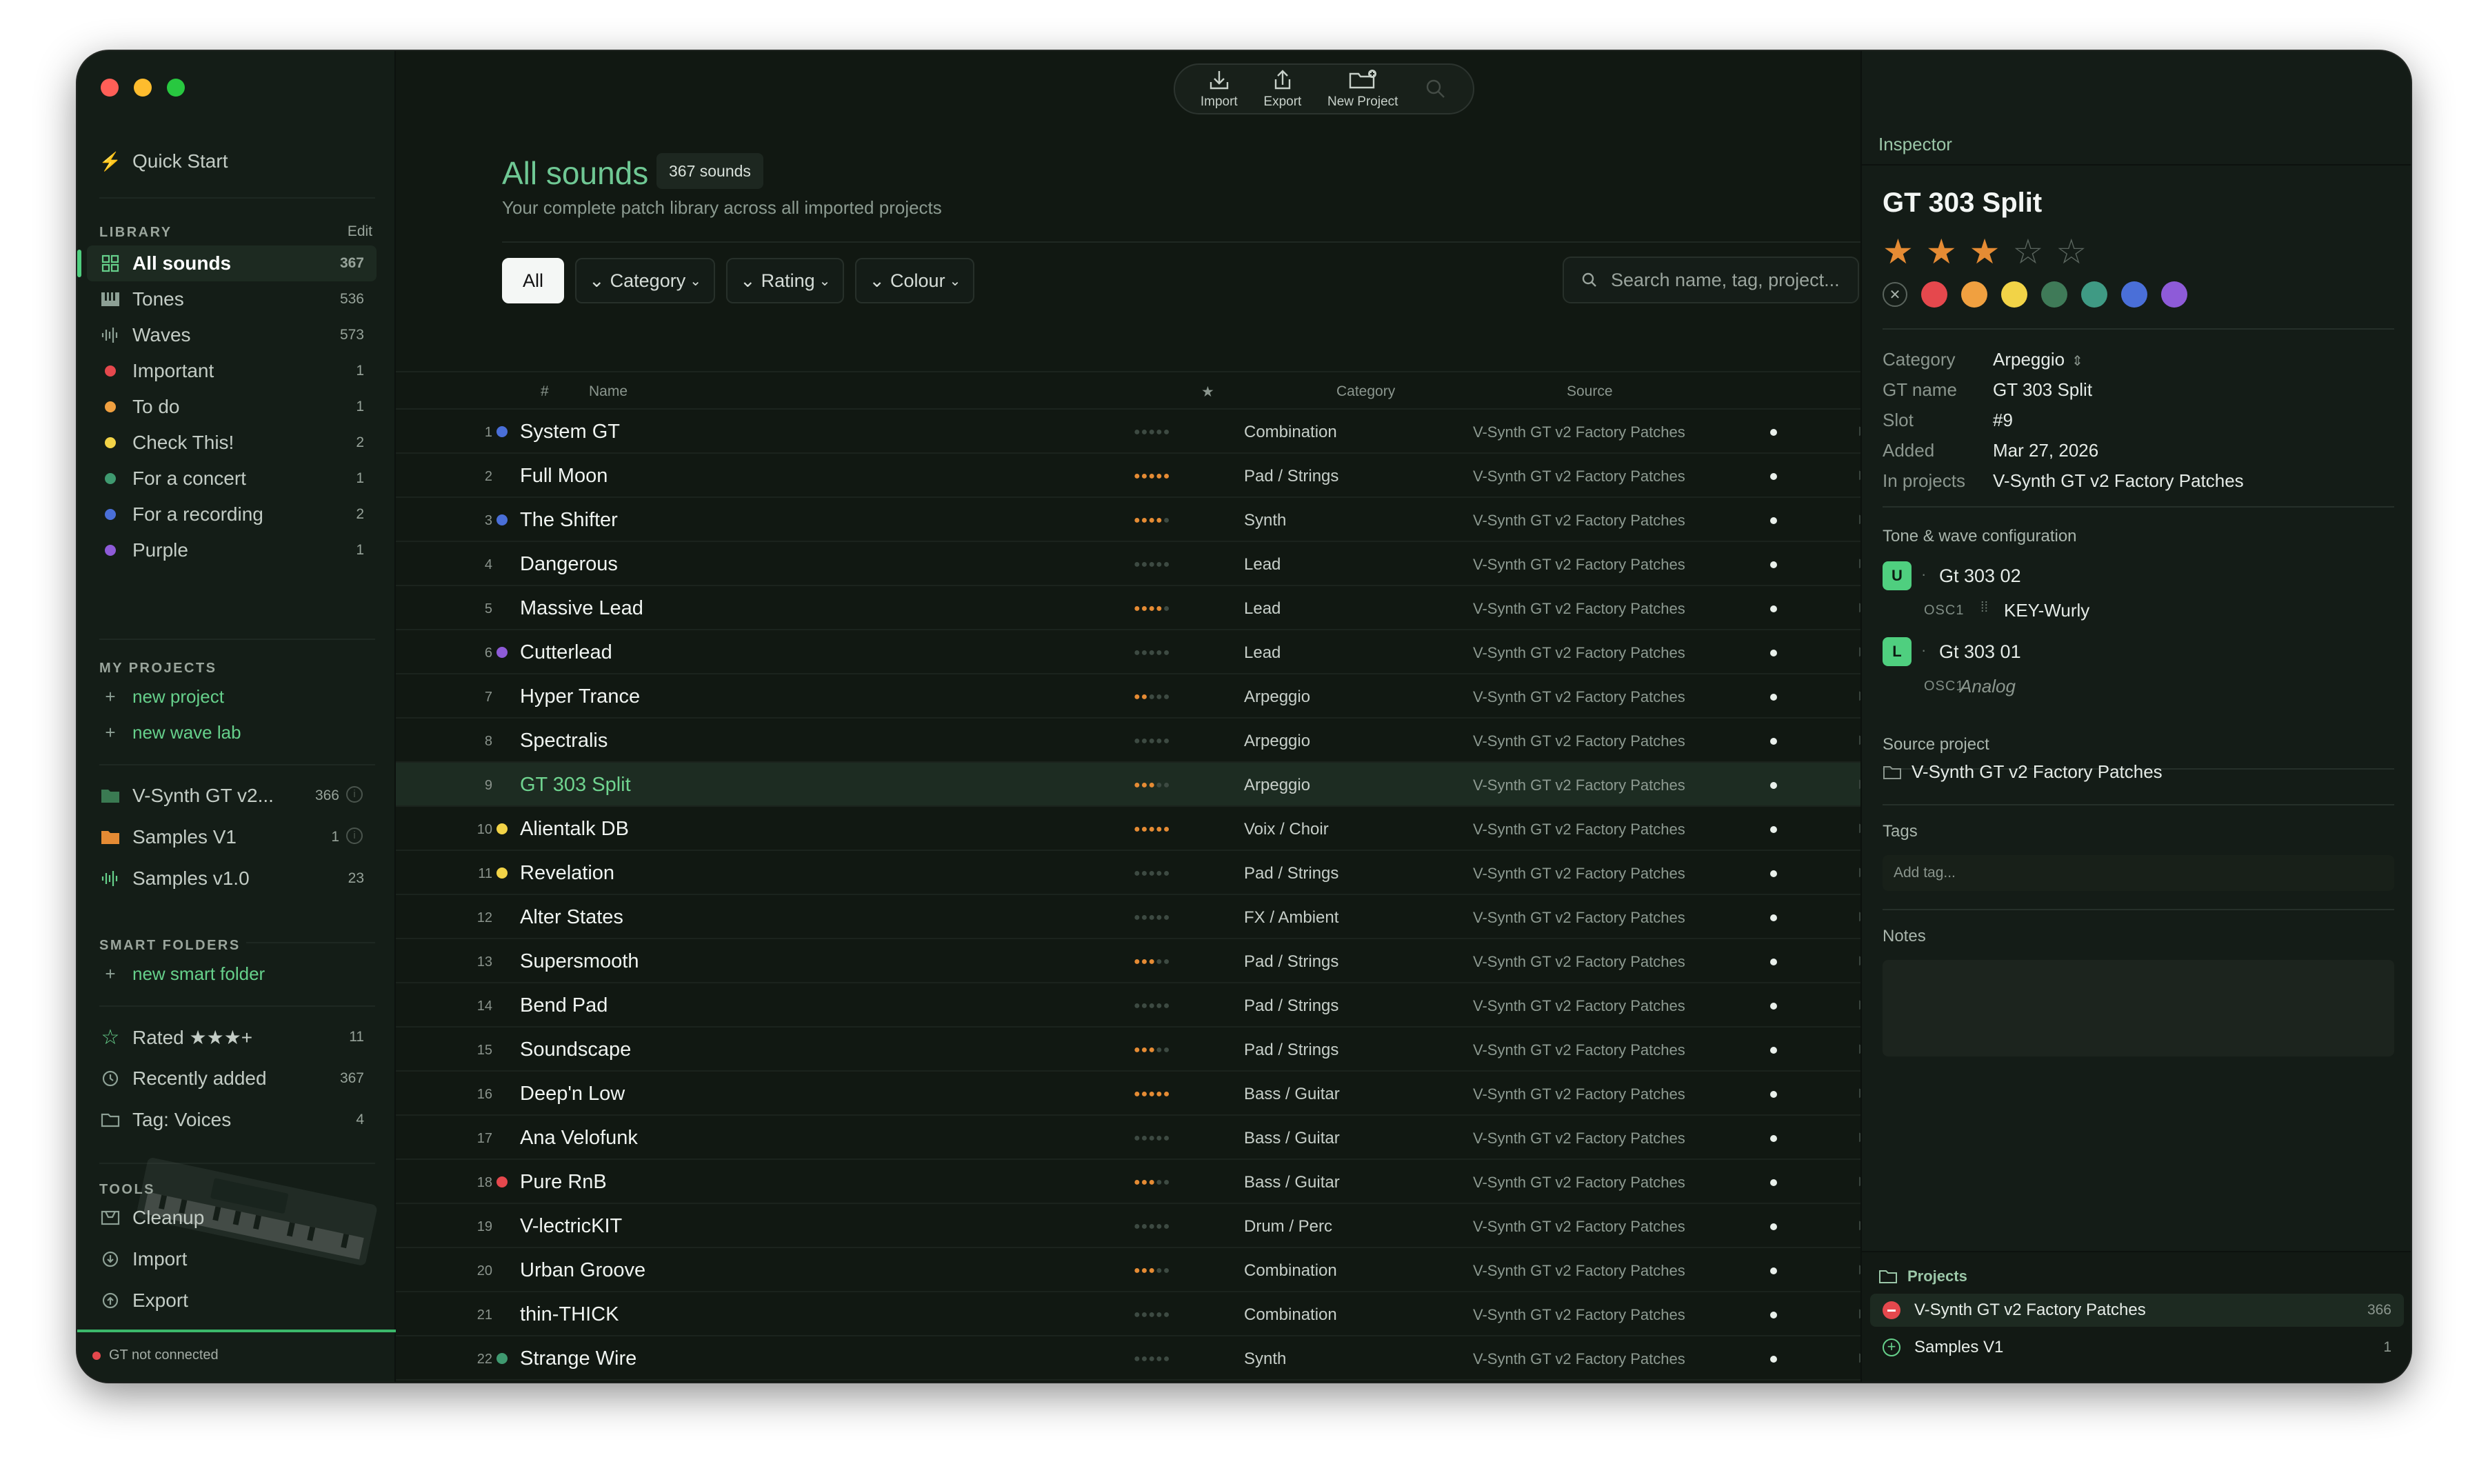 This screenshot has width=2488, height=1484. What do you see at coordinates (1207, 392) in the screenshot?
I see `column-rating: ★` at bounding box center [1207, 392].